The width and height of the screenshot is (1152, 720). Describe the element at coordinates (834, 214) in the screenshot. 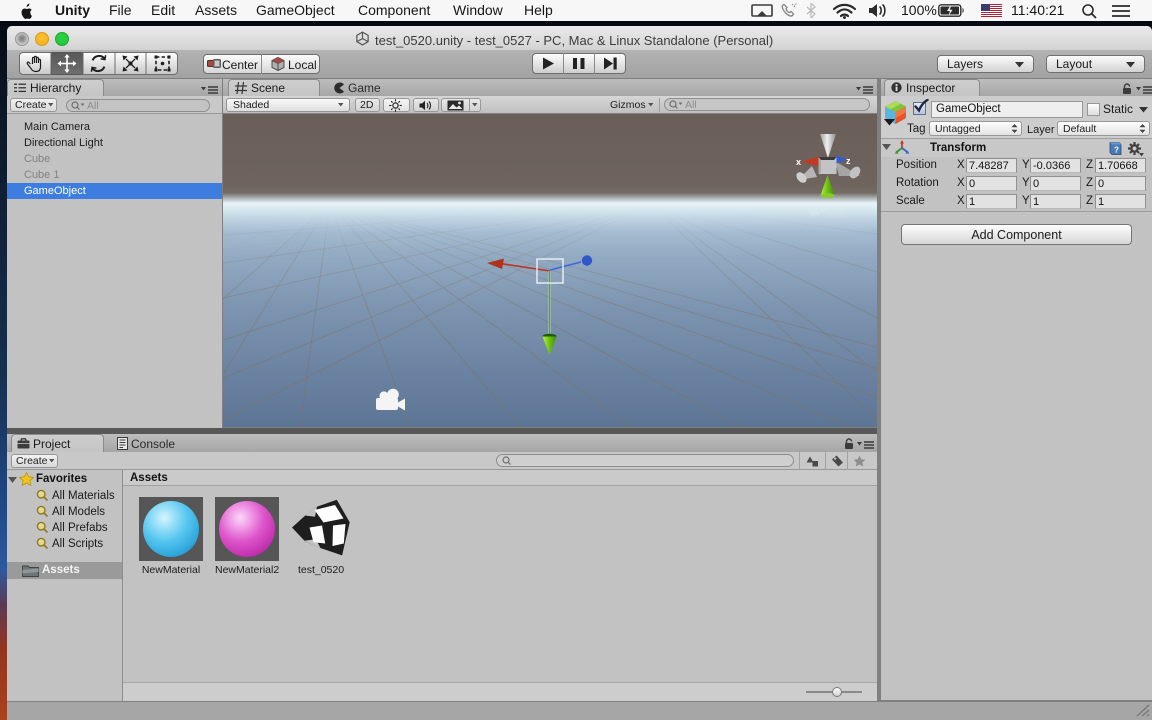

I see `svg-text: Persp` at that location.